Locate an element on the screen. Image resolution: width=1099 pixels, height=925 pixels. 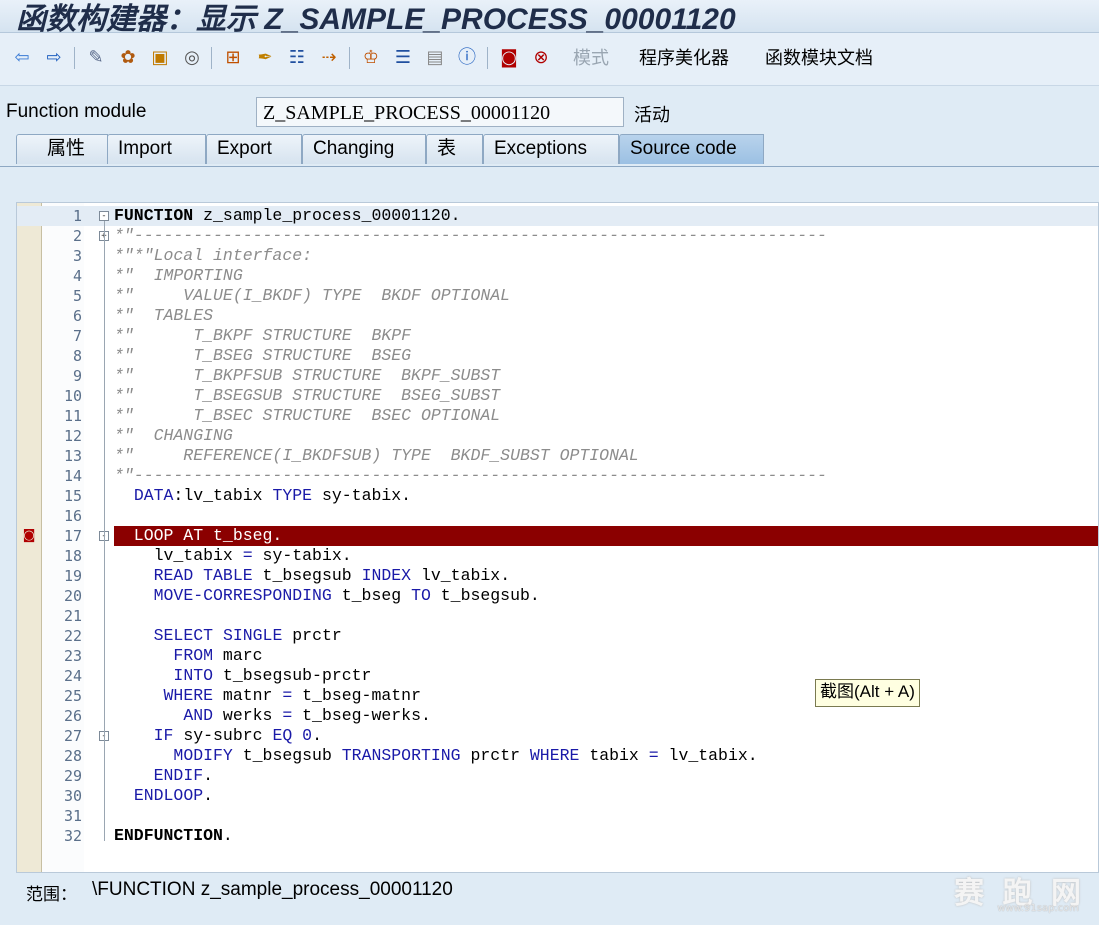
code-line: 19 READ TABLE t_bsegsub INDEX lv_tabix. is located at coordinates (557, 576).